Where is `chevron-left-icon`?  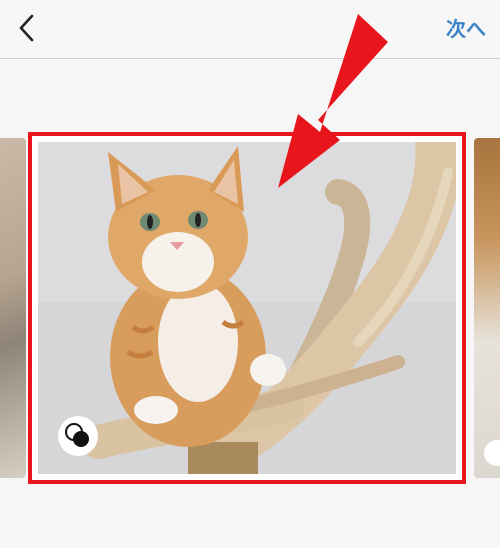
chevron-left-icon is located at coordinates (26, 28).